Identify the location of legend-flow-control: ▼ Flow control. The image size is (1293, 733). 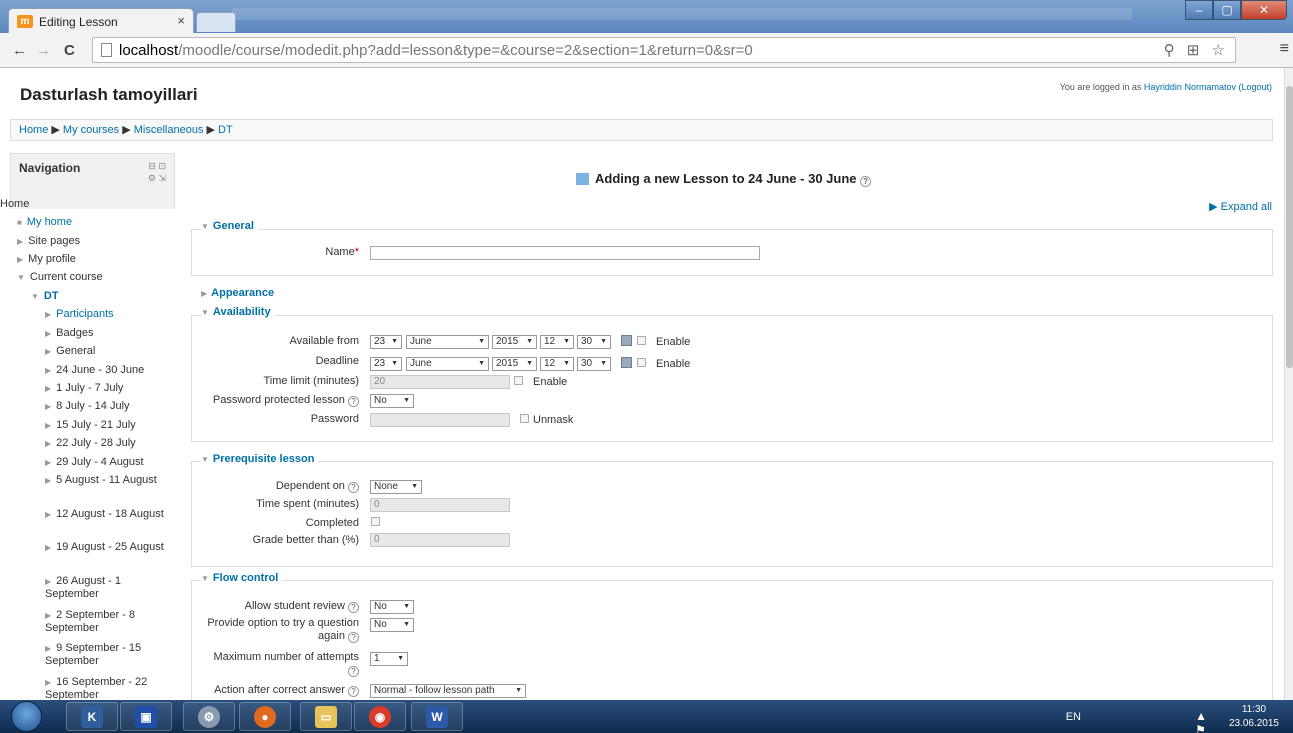
(242, 578).